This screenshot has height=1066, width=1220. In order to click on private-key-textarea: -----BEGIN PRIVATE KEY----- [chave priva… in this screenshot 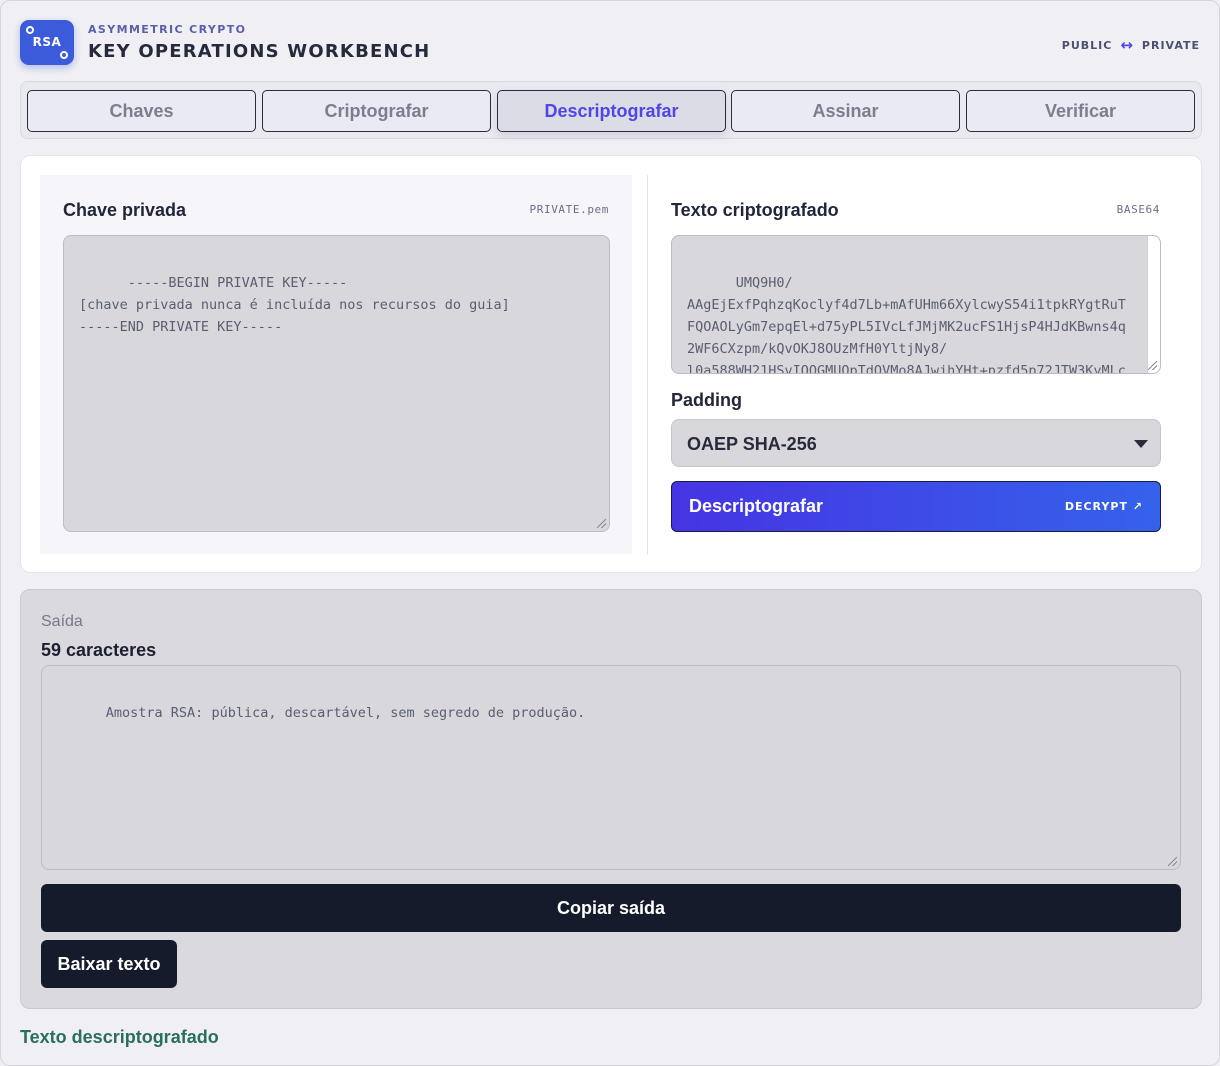, I will do `click(336, 383)`.